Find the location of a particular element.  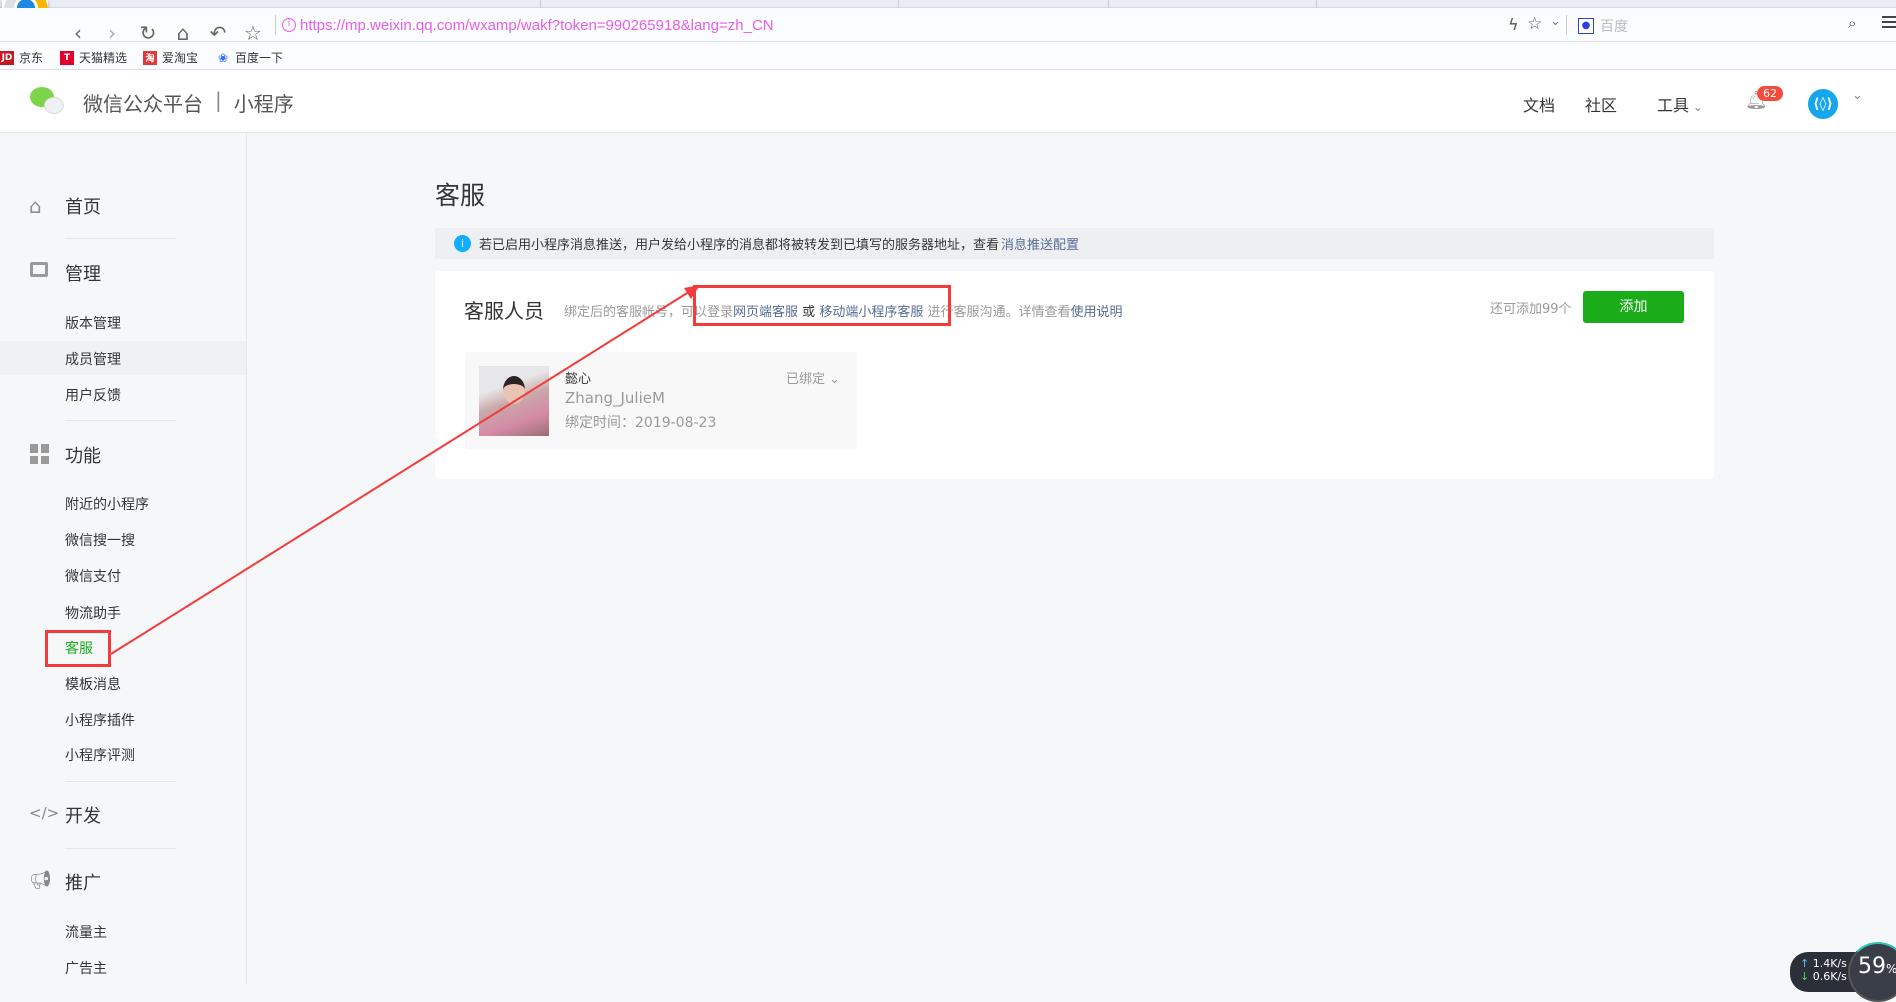

upload-icon: ↑ is located at coordinates (1805, 963).